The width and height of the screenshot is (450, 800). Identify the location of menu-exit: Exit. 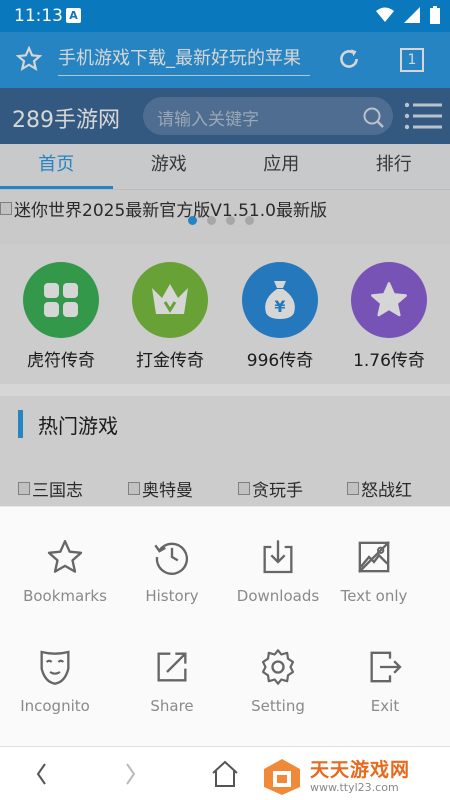
(385, 697).